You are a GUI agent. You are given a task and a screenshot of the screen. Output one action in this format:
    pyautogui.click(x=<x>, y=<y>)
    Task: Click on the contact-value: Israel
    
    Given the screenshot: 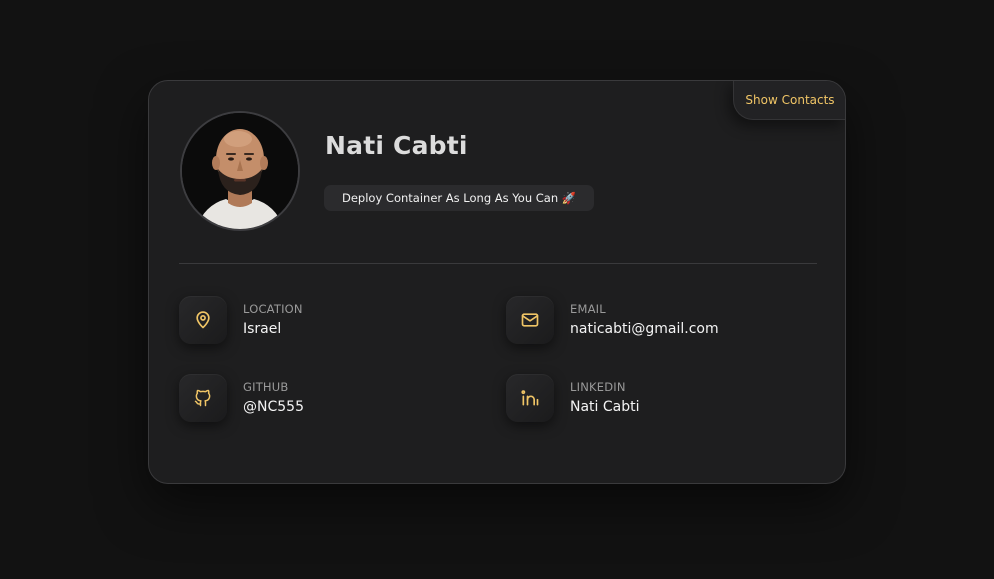 What is the action you would take?
    pyautogui.click(x=262, y=329)
    